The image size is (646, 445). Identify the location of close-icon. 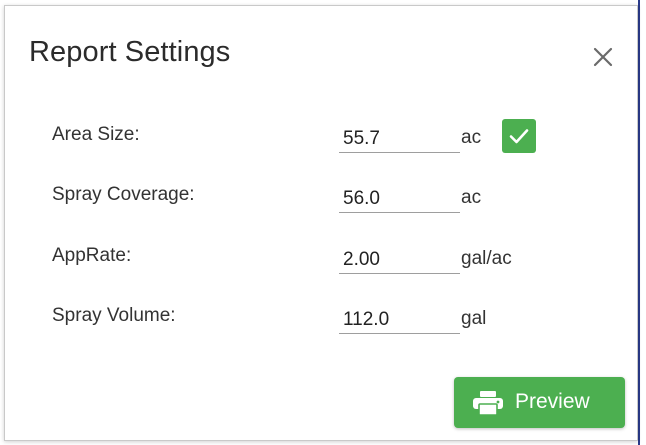
(603, 57).